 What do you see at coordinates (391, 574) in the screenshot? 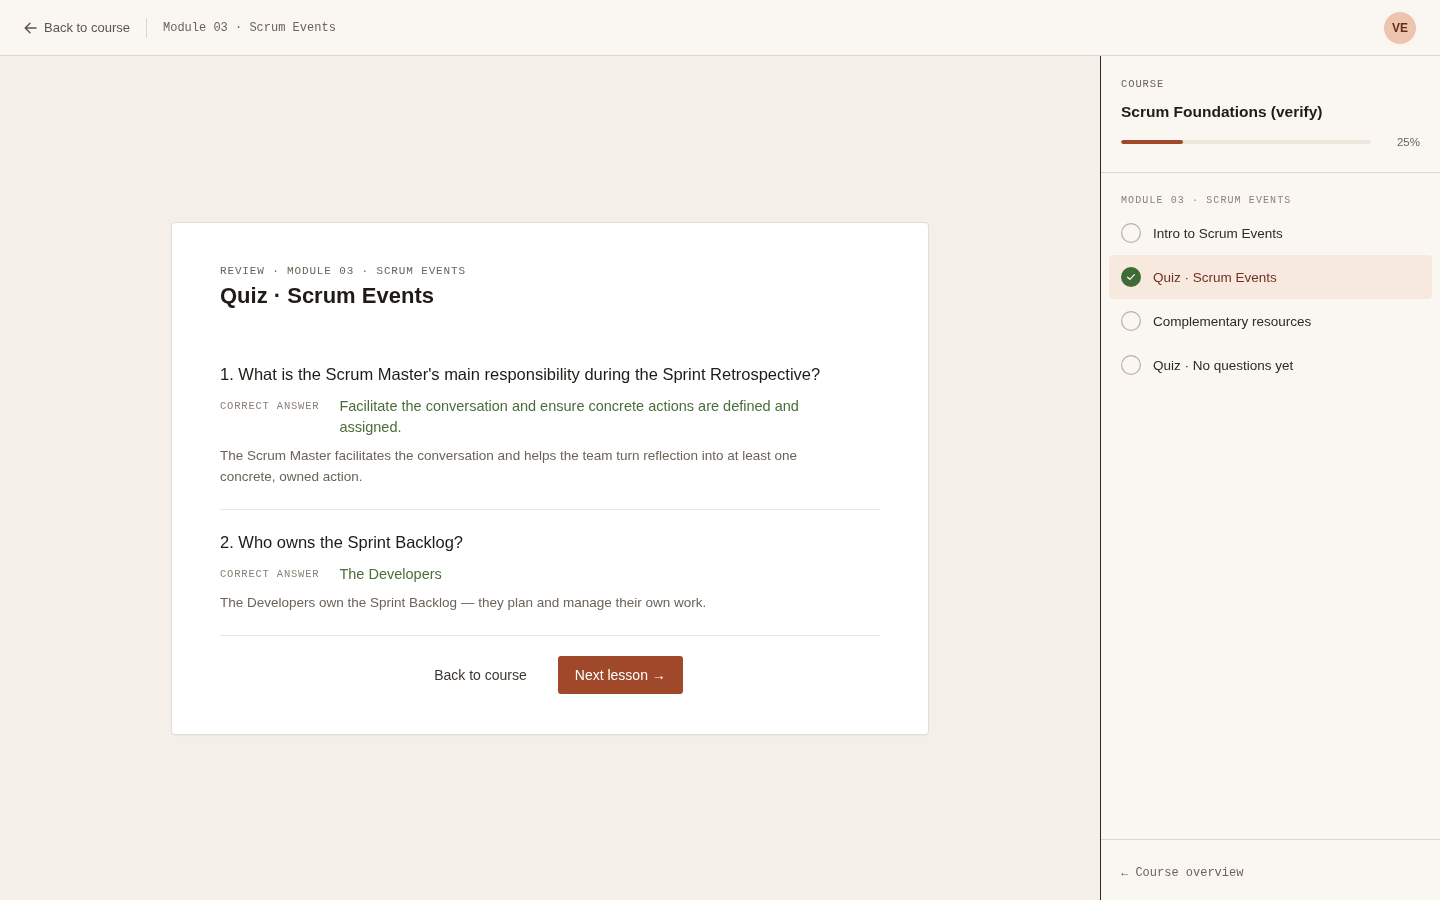
I see `correct-answer: The Developers` at bounding box center [391, 574].